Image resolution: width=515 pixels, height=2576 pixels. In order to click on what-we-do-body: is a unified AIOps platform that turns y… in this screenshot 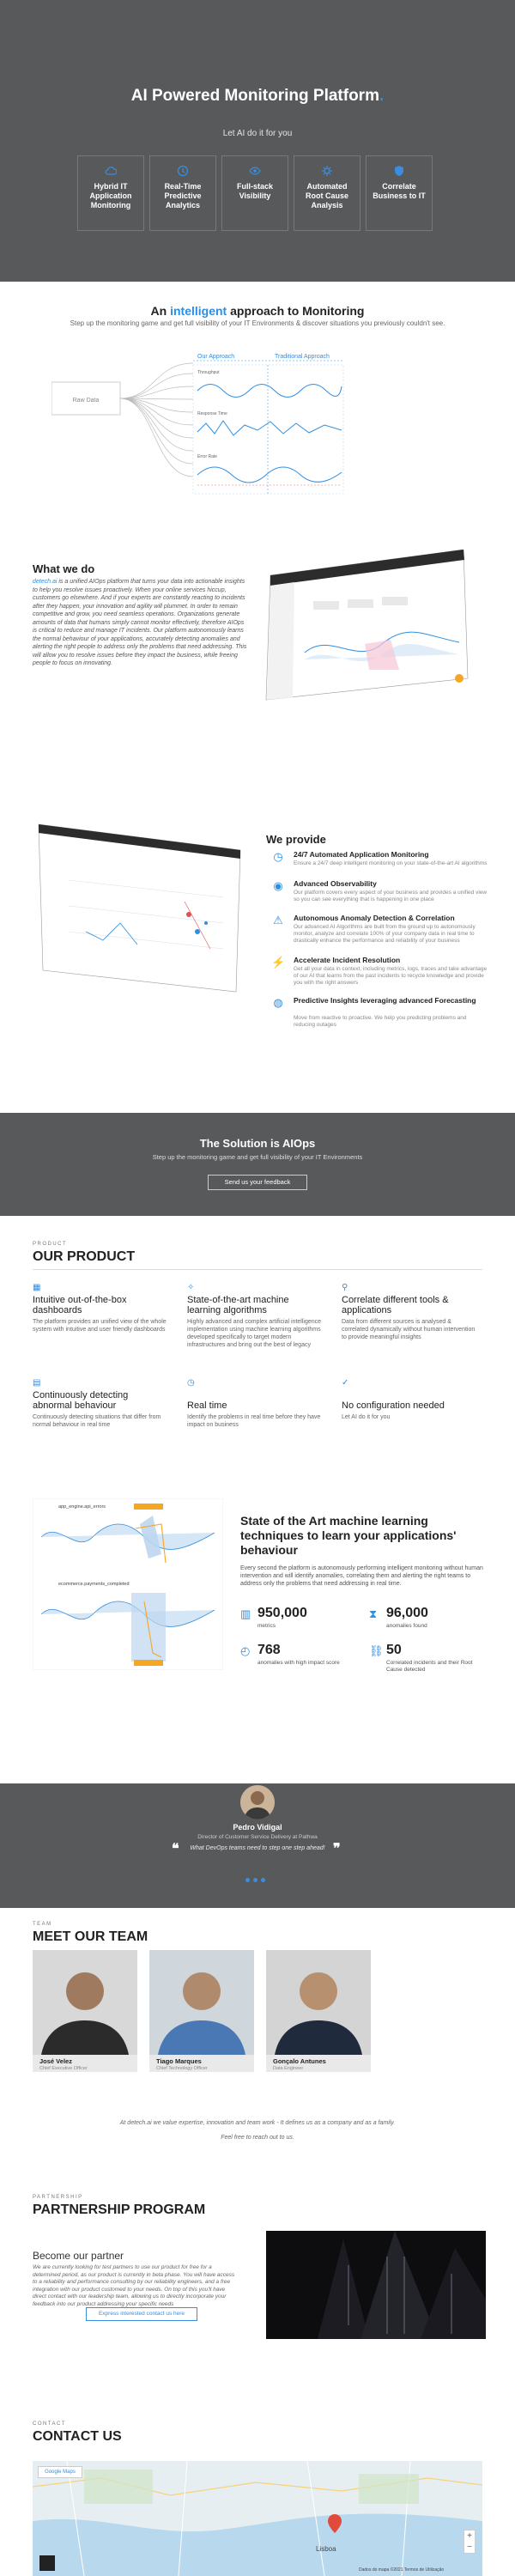, I will do `click(140, 622)`.